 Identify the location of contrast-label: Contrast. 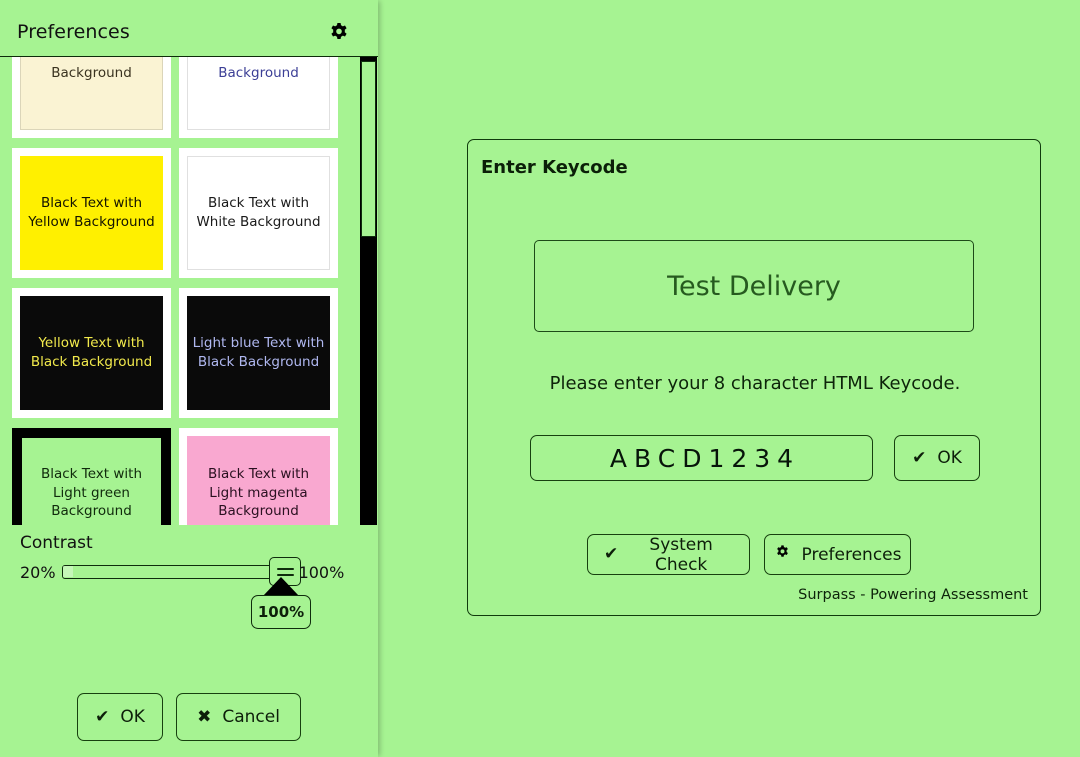
(56, 543).